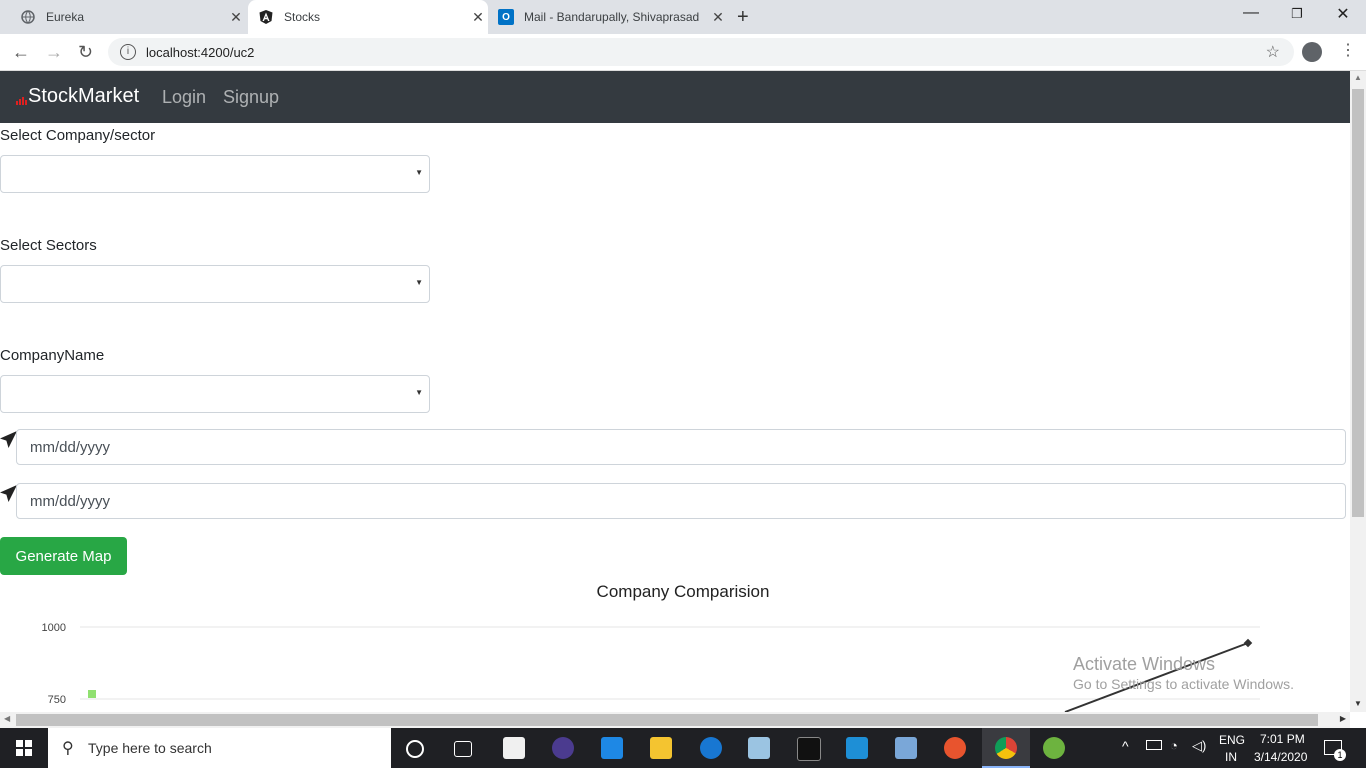 The height and width of the screenshot is (768, 1366). Describe the element at coordinates (1343, 718) in the screenshot. I see `scroll-right-icon: ▶` at that location.